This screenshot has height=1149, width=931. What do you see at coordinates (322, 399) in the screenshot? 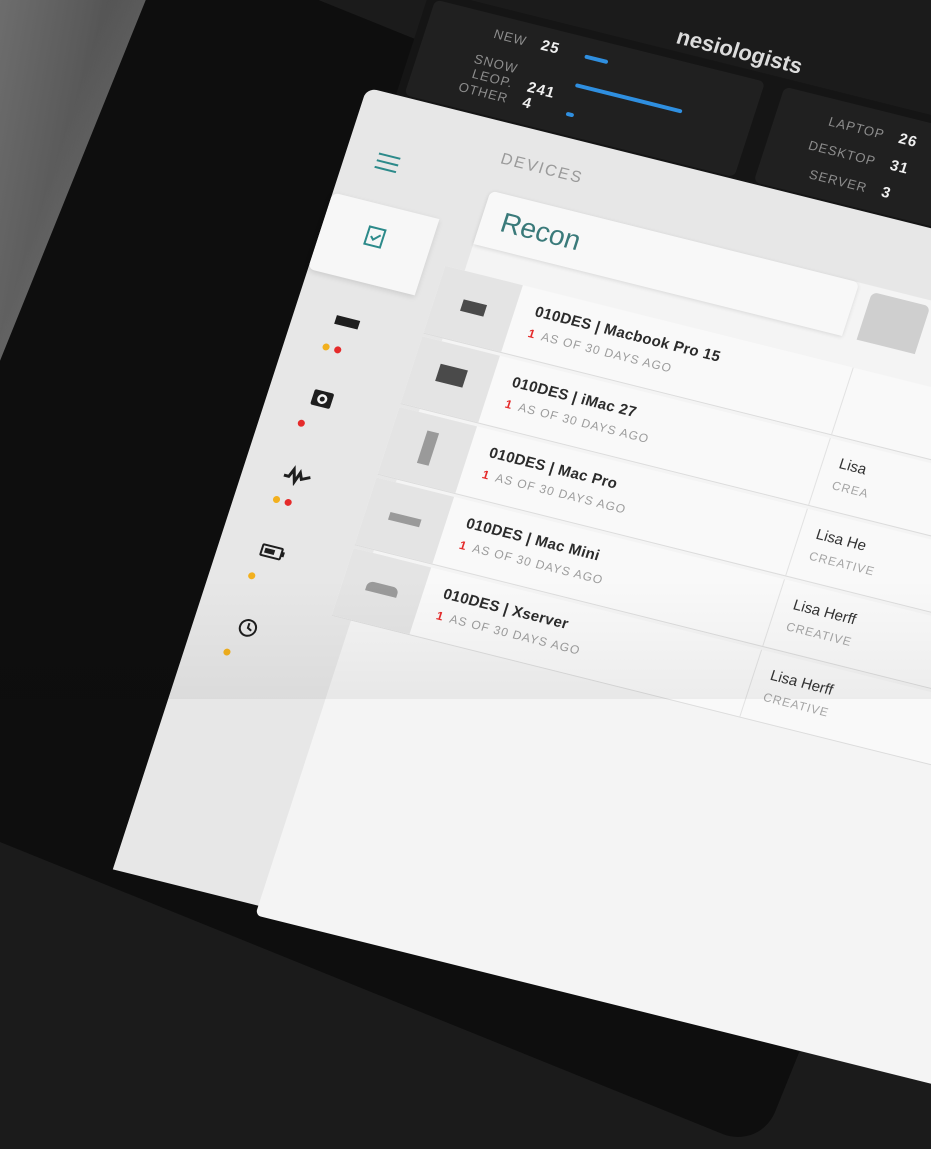
I see `camera-icon` at bounding box center [322, 399].